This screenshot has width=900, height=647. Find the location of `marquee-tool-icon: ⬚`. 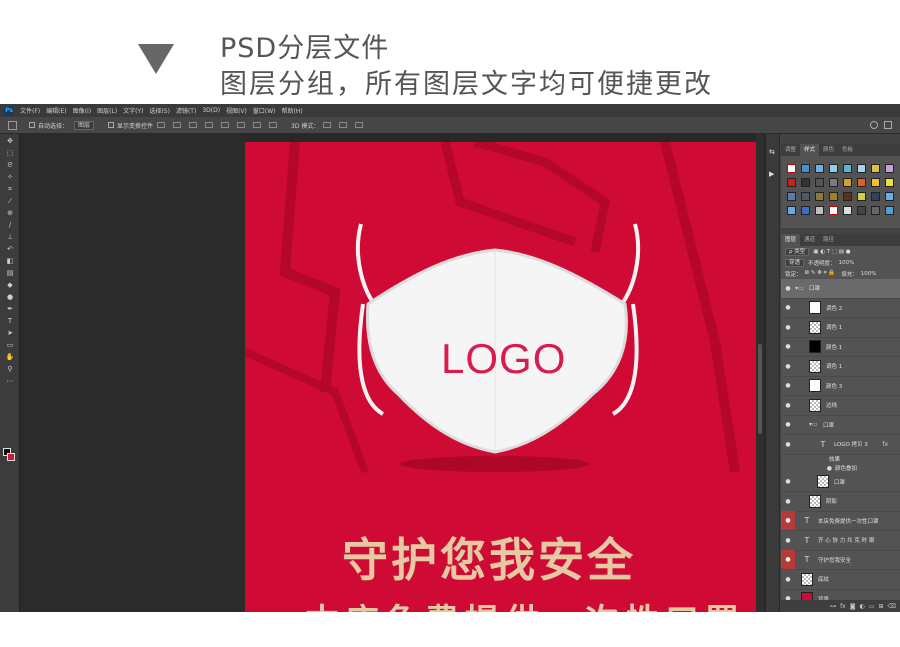

marquee-tool-icon: ⬚ is located at coordinates (10, 153).